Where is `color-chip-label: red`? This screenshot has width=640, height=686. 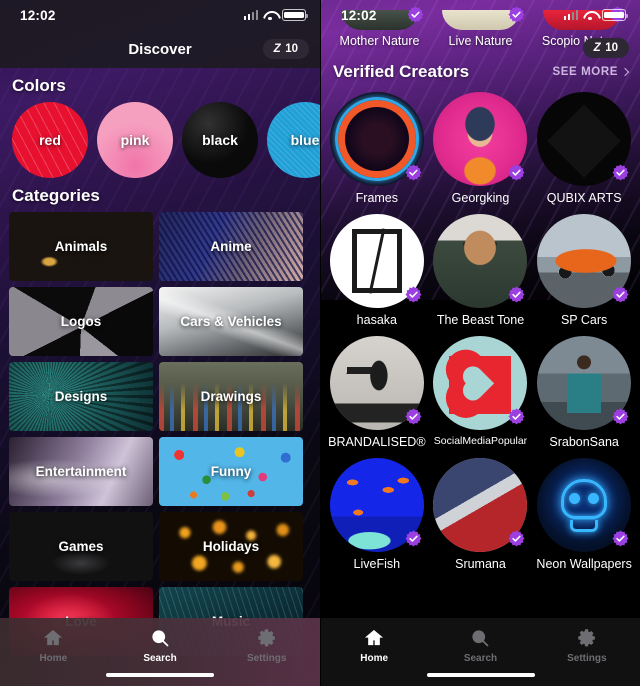
color-chip-label: red is located at coordinates (50, 140).